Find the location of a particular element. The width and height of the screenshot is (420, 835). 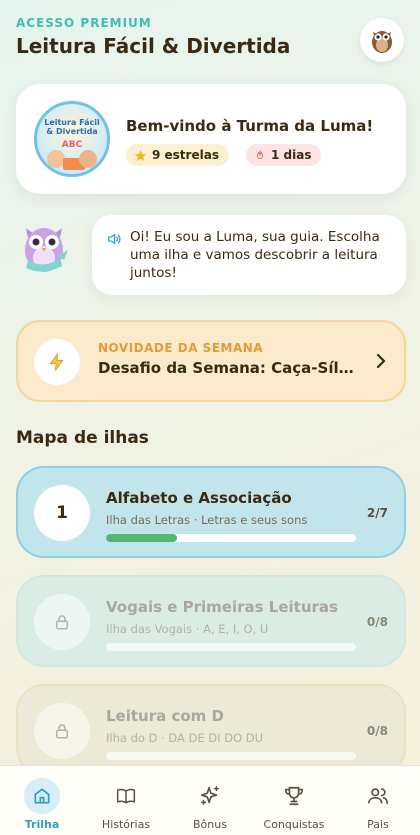

nav-label: Histórias is located at coordinates (126, 824).